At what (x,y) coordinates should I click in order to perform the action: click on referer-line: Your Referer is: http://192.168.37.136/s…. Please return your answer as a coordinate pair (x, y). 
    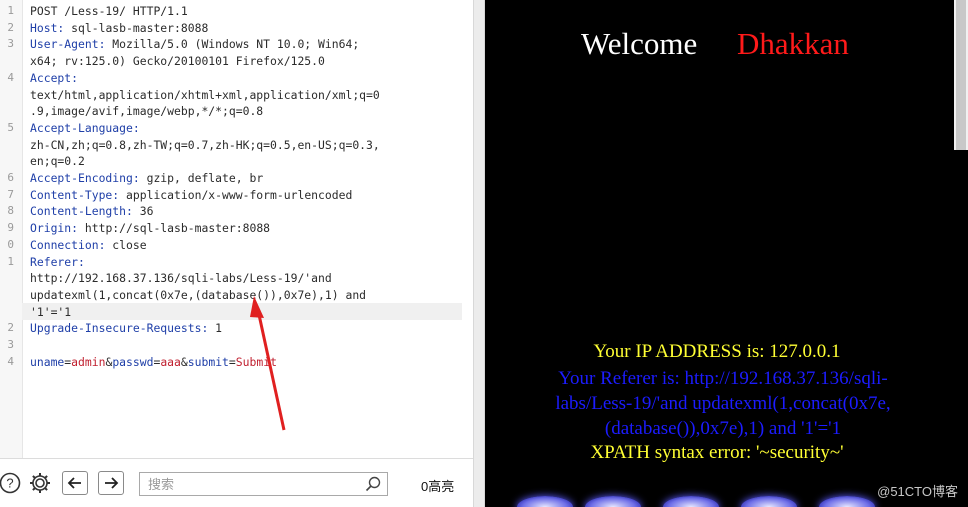
    Looking at the image, I should click on (723, 378).